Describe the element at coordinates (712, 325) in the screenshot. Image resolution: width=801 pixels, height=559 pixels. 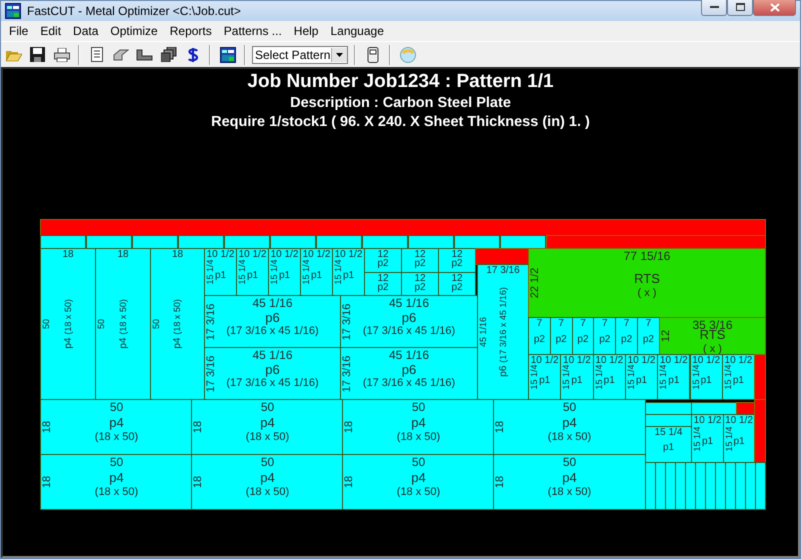
I see `width-label: 35 3/16` at that location.